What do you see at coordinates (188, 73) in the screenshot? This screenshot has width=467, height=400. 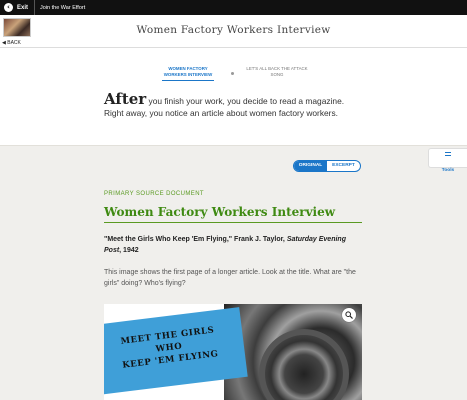 I see `step-women-factory-workers: WOMEN FACTORY WORKERS INTERVIEW` at bounding box center [188, 73].